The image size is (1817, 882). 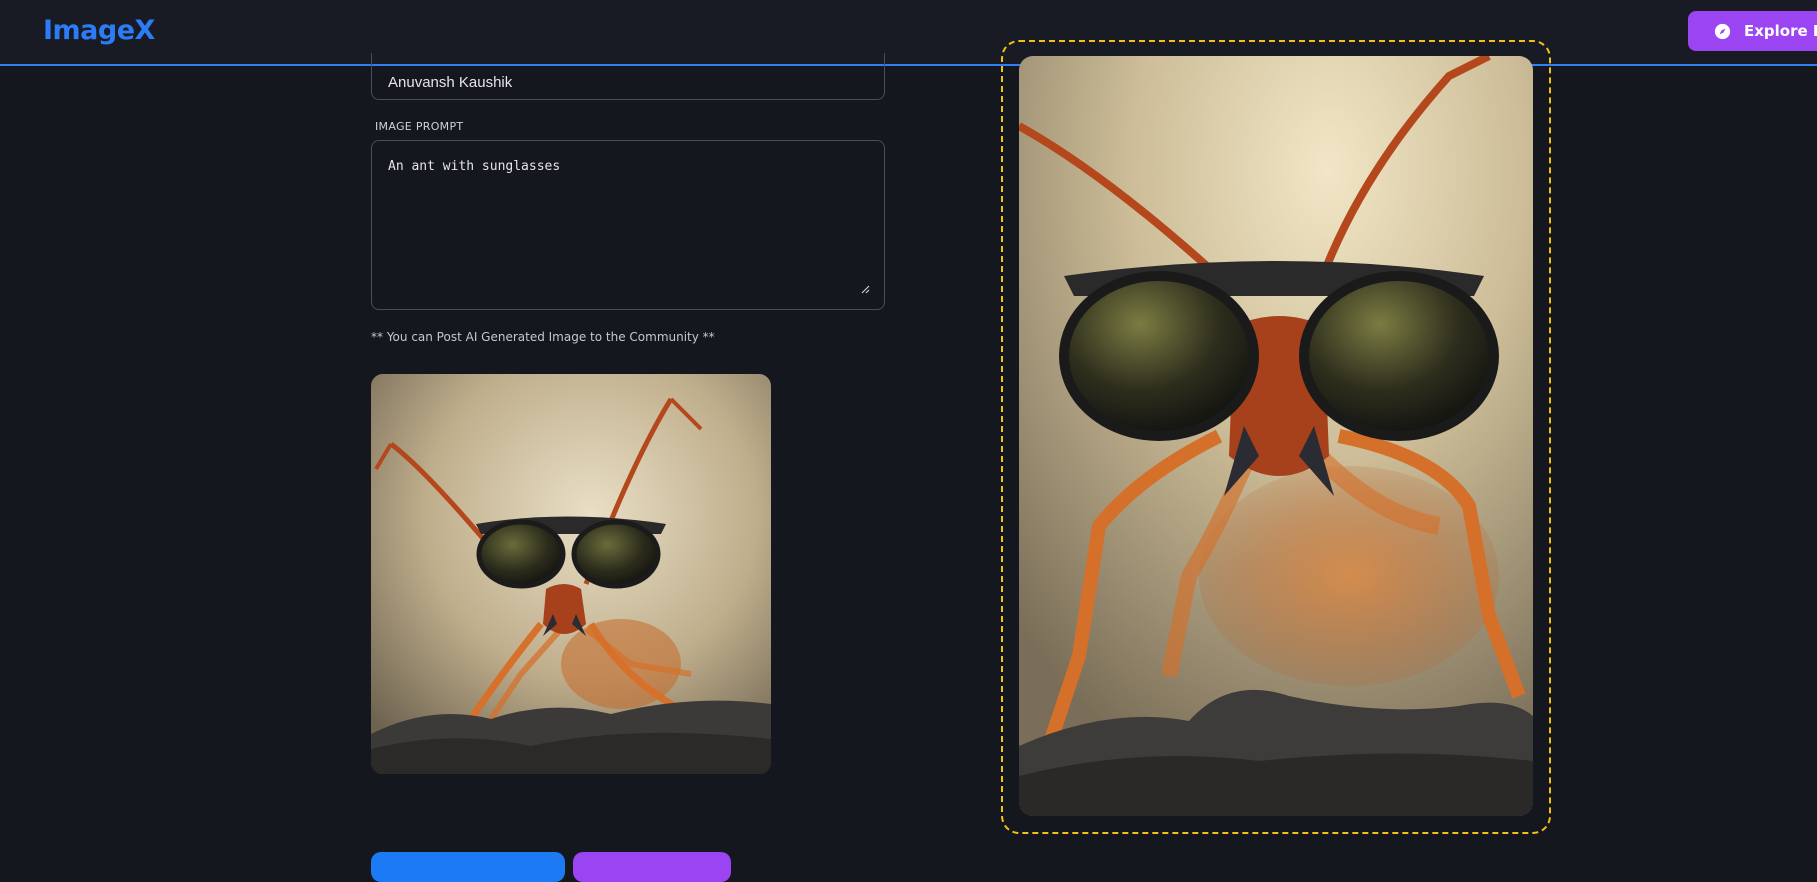 I want to click on explore-posts-label: Explore Posts, so click(x=1780, y=31).